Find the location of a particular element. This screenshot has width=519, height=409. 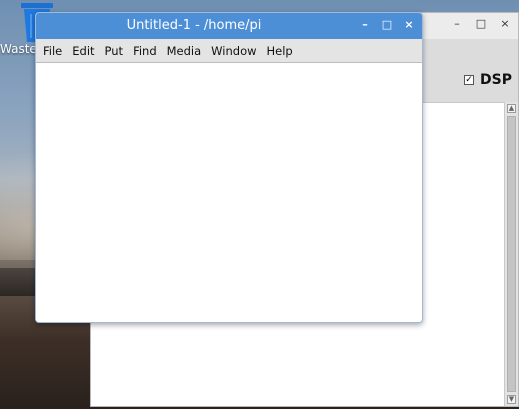

menu-window: Window is located at coordinates (233, 51).